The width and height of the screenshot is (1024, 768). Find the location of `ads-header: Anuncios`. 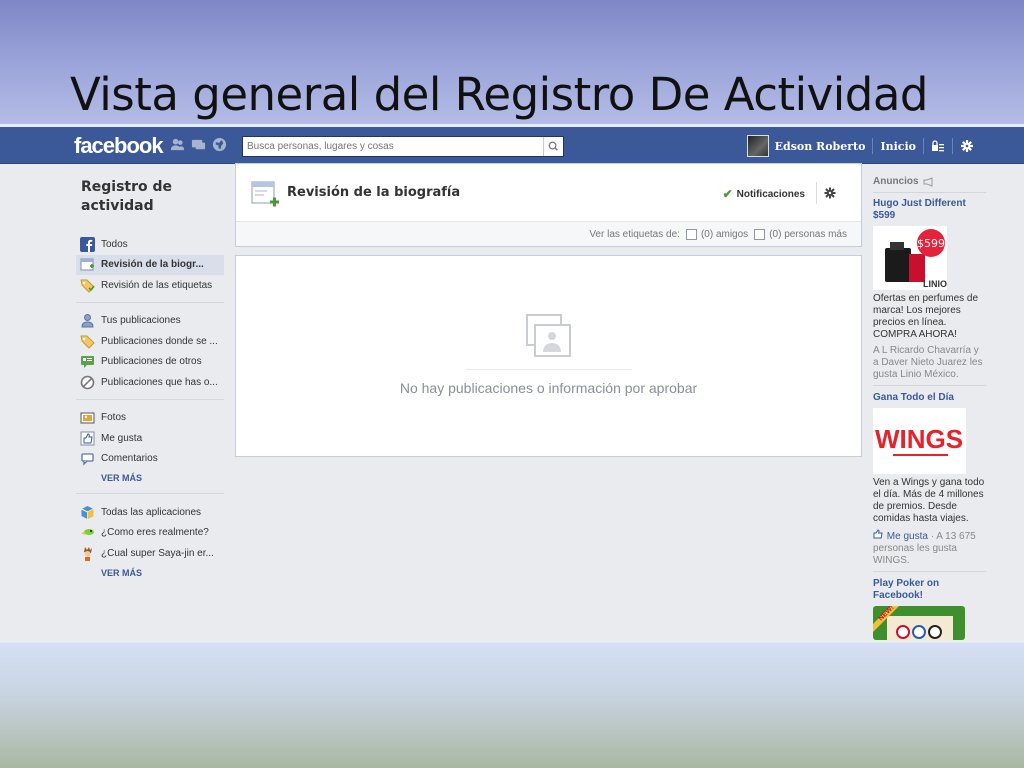

ads-header: Anuncios is located at coordinates (929, 184).